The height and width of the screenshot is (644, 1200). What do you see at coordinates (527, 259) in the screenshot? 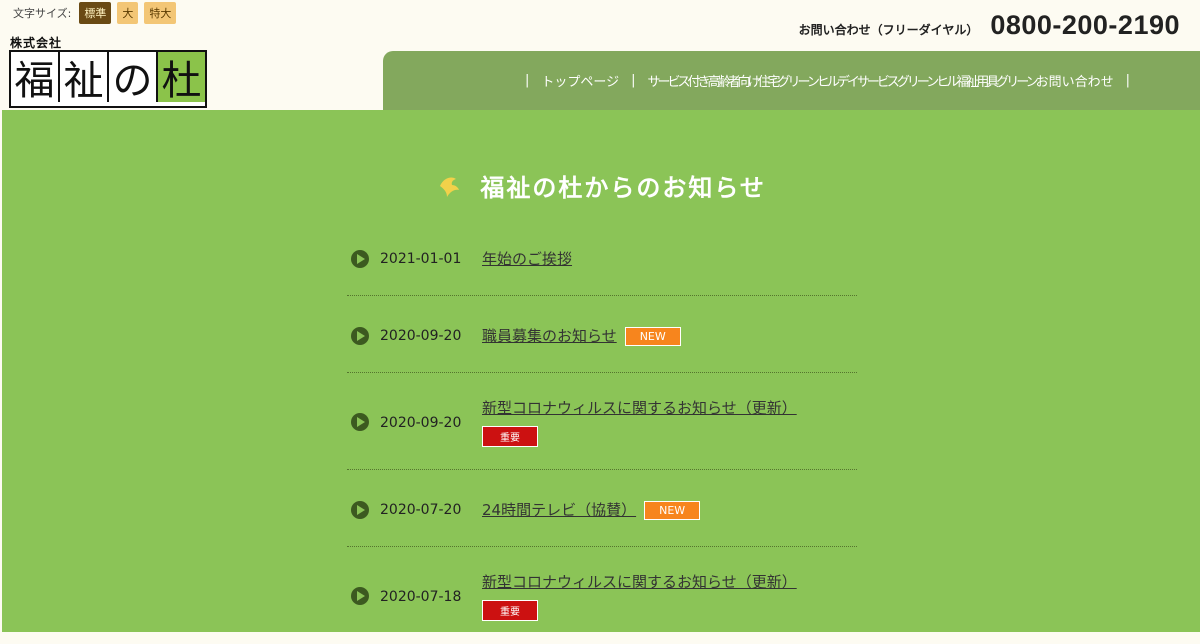
I see `news-link: 年始のご挨拶` at bounding box center [527, 259].